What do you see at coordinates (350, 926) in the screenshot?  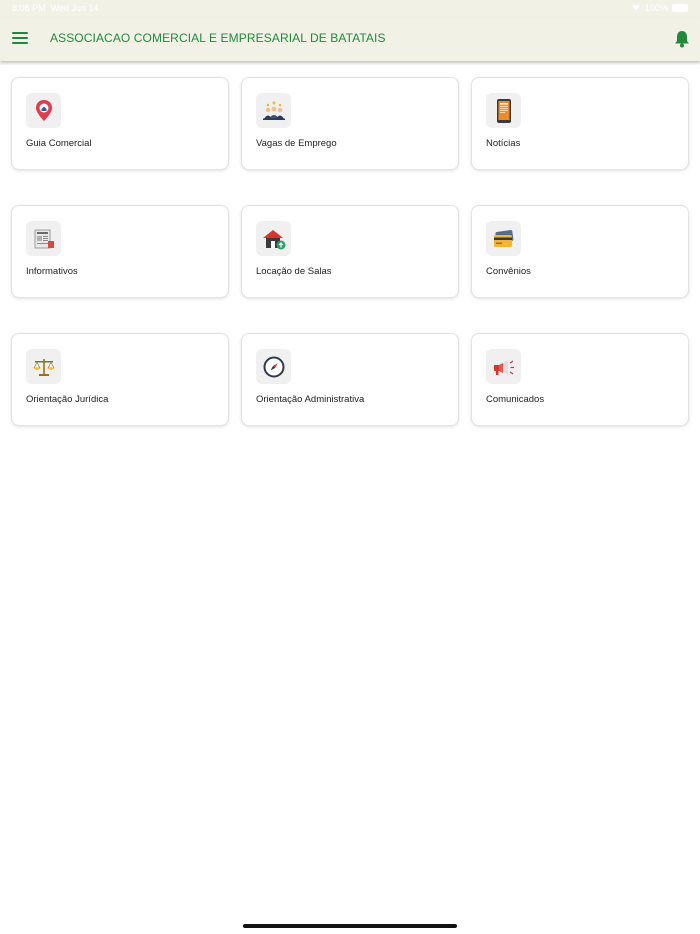 I see `home-indicator` at bounding box center [350, 926].